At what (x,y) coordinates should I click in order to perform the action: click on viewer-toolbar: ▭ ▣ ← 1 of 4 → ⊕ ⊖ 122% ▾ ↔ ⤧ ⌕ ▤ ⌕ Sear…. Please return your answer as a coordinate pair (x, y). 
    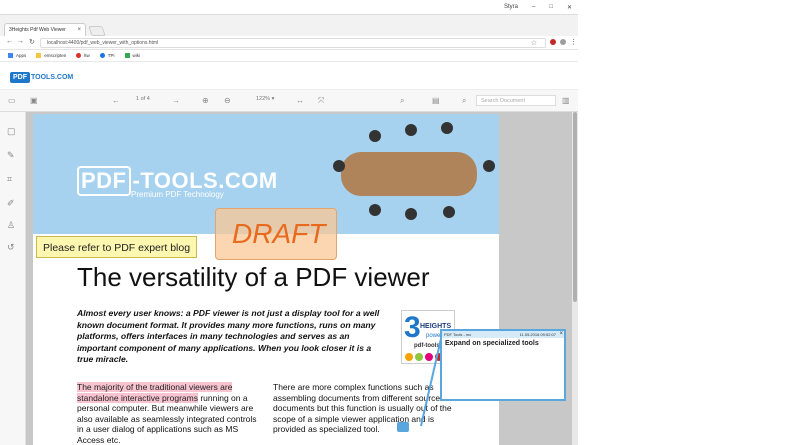
    Looking at the image, I should click on (289, 101).